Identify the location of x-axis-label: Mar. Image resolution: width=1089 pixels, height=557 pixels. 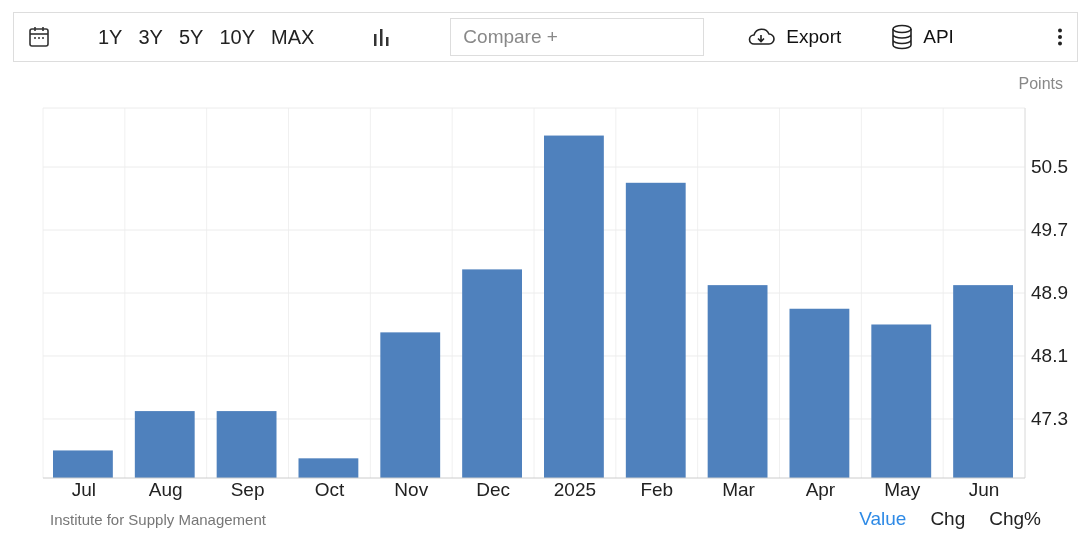
(738, 489).